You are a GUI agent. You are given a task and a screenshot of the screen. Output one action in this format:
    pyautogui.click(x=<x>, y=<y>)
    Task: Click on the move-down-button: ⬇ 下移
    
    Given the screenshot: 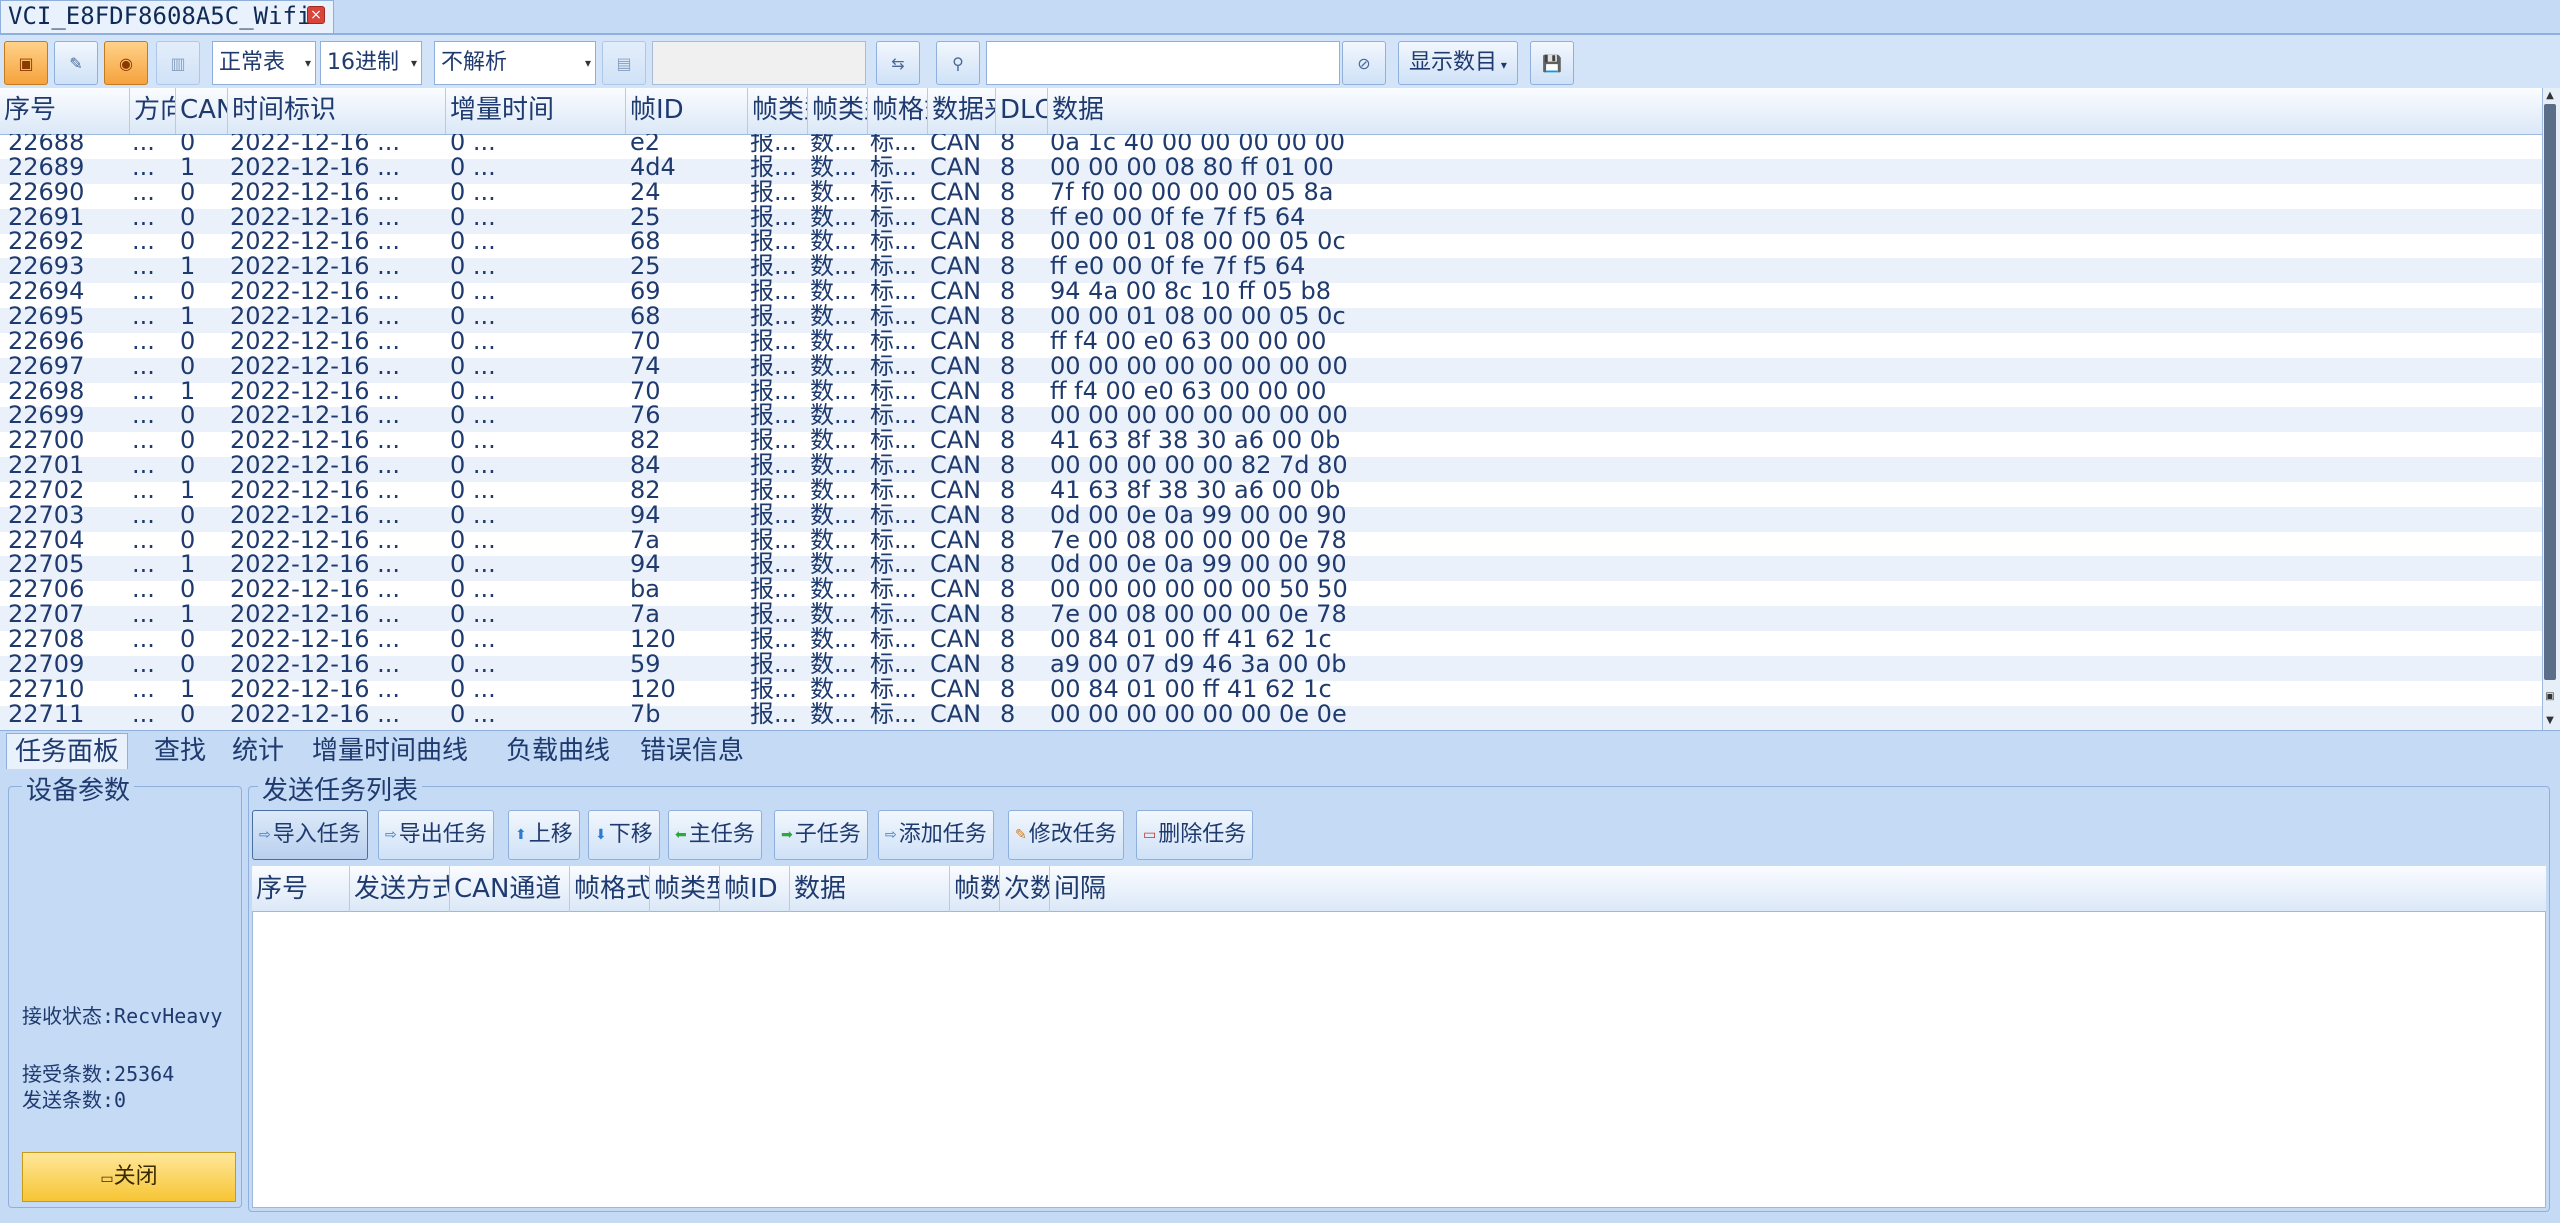 What is the action you would take?
    pyautogui.click(x=624, y=835)
    